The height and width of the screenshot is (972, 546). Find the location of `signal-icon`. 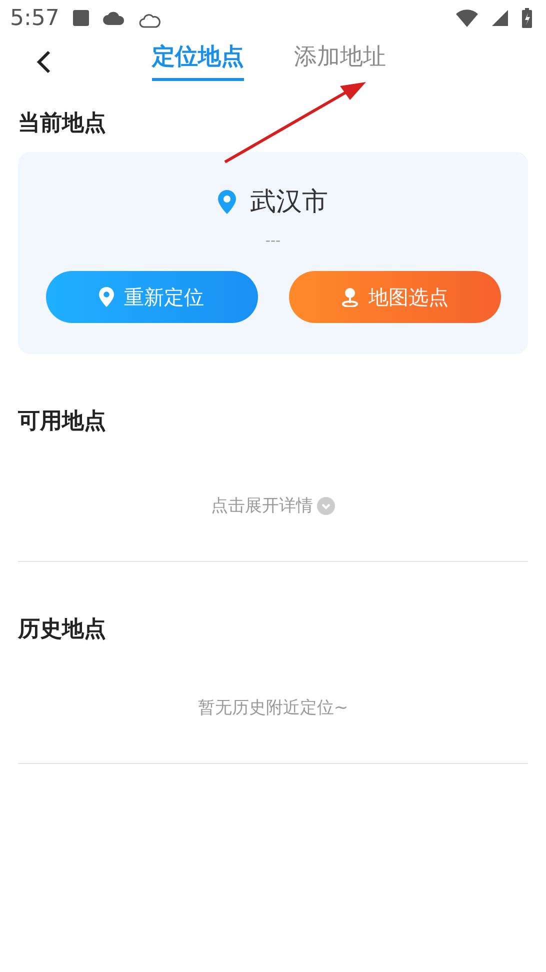

signal-icon is located at coordinates (500, 18).